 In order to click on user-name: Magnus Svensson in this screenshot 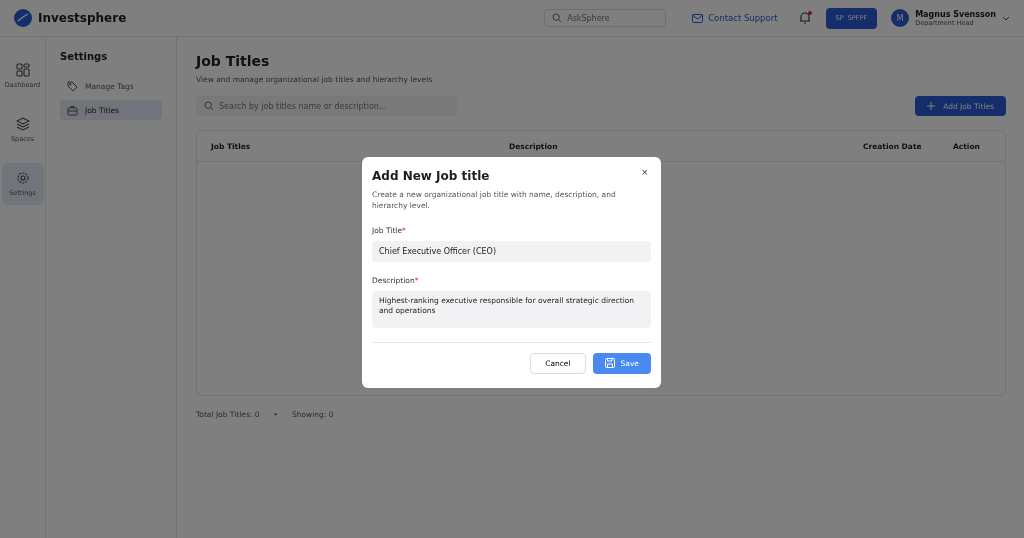, I will do `click(955, 14)`.